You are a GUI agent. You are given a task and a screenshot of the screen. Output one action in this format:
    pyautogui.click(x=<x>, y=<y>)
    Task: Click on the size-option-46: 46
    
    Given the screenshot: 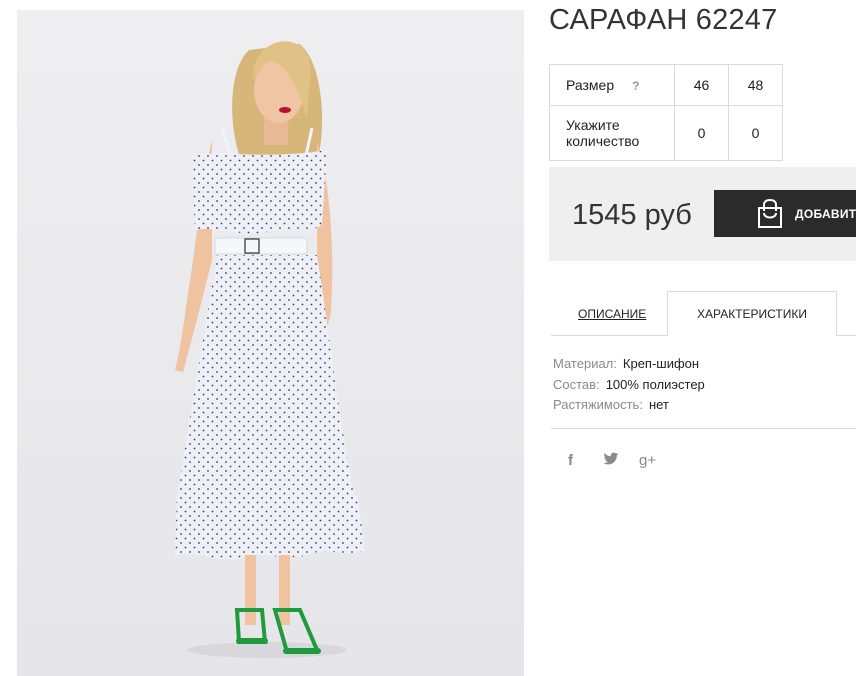 What is the action you would take?
    pyautogui.click(x=701, y=85)
    